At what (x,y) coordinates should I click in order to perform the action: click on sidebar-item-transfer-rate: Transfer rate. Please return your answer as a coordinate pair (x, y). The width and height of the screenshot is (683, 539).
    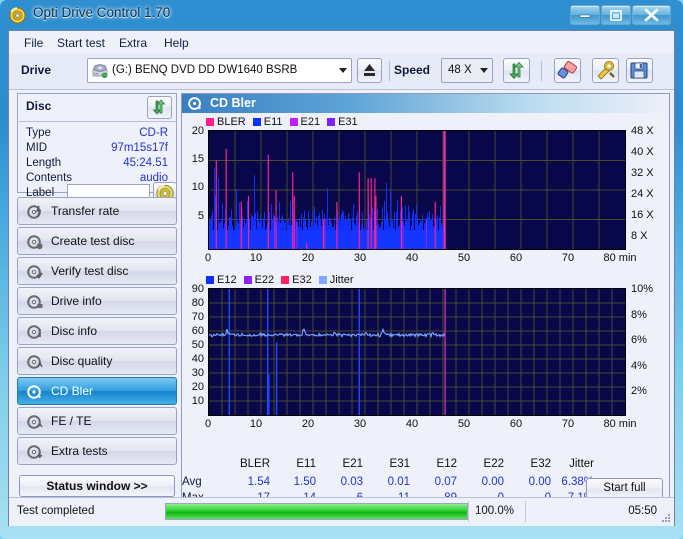
    Looking at the image, I should click on (97, 211).